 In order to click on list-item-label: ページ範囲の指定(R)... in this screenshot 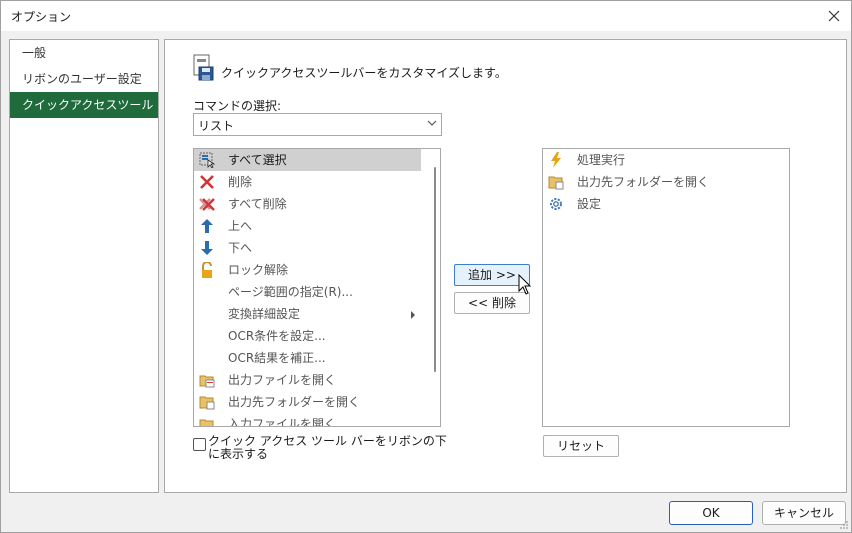, I will do `click(290, 292)`.